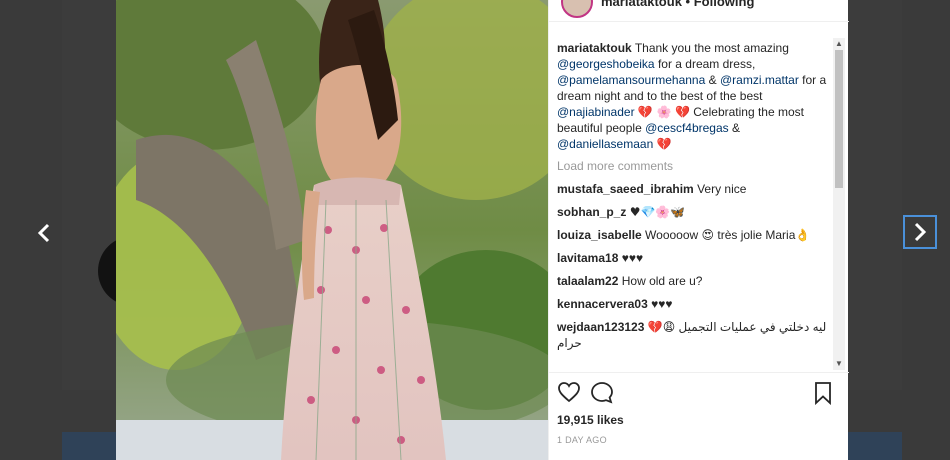 The width and height of the screenshot is (950, 460). I want to click on header-username-link: mariataktouk, so click(641, 4).